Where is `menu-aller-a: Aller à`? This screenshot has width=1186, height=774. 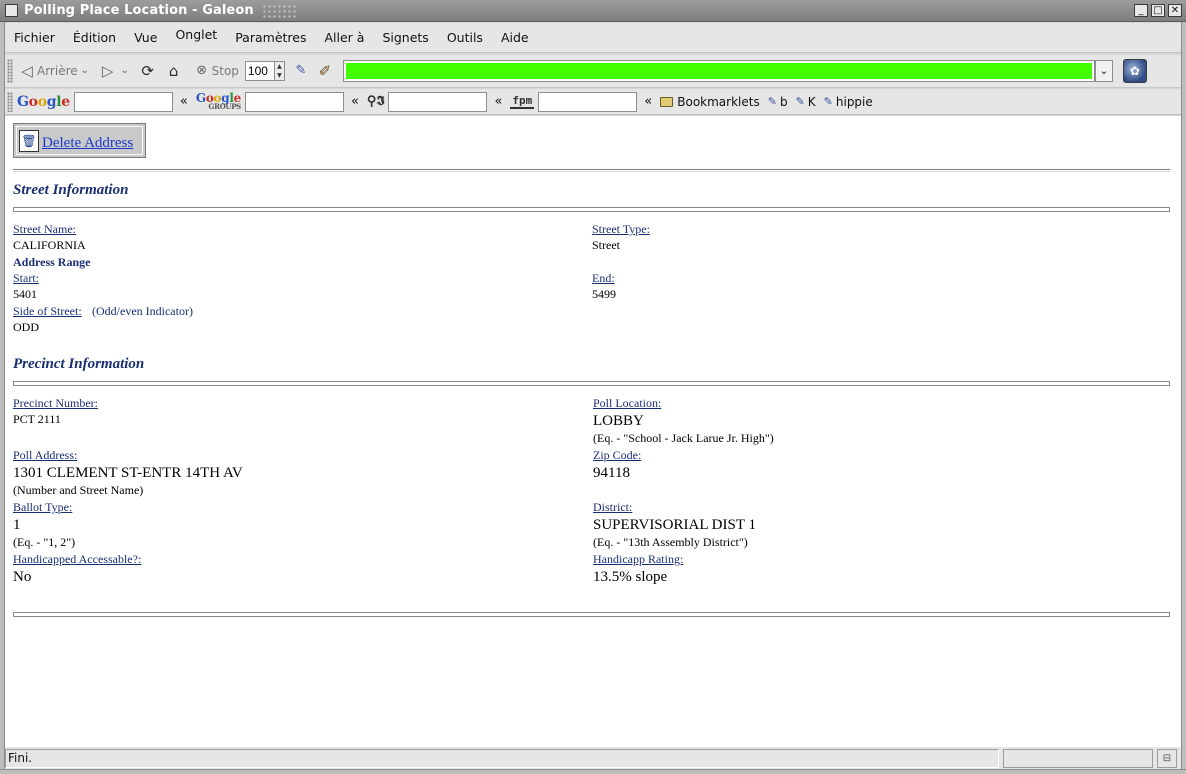 menu-aller-a: Aller à is located at coordinates (344, 37).